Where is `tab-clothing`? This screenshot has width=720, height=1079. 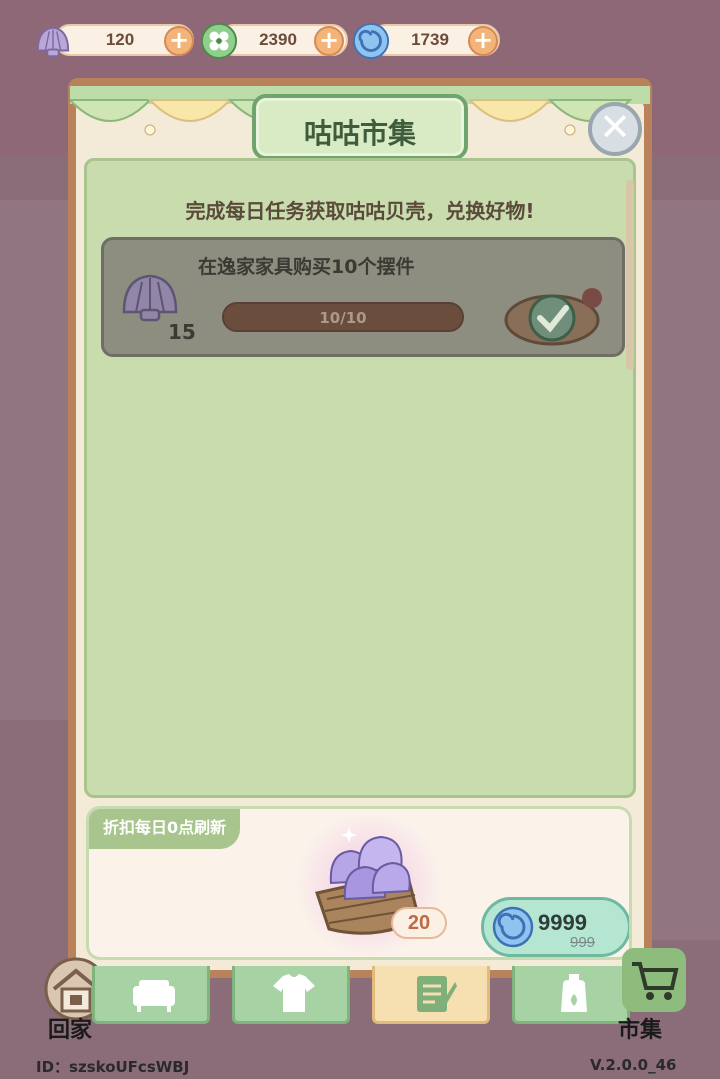
tab-clothing is located at coordinates (291, 995).